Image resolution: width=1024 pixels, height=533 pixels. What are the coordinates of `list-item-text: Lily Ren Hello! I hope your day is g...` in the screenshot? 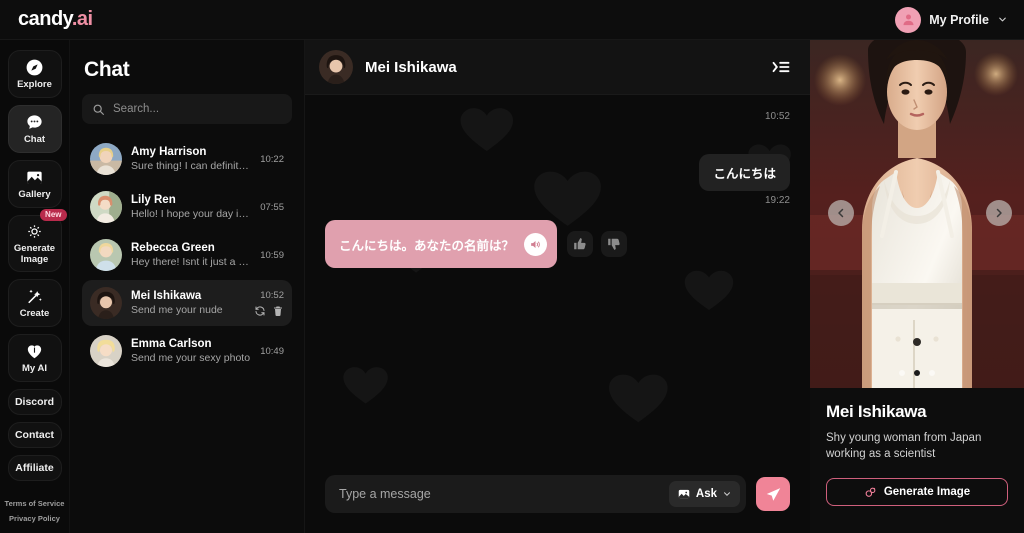 It's located at (191, 207).